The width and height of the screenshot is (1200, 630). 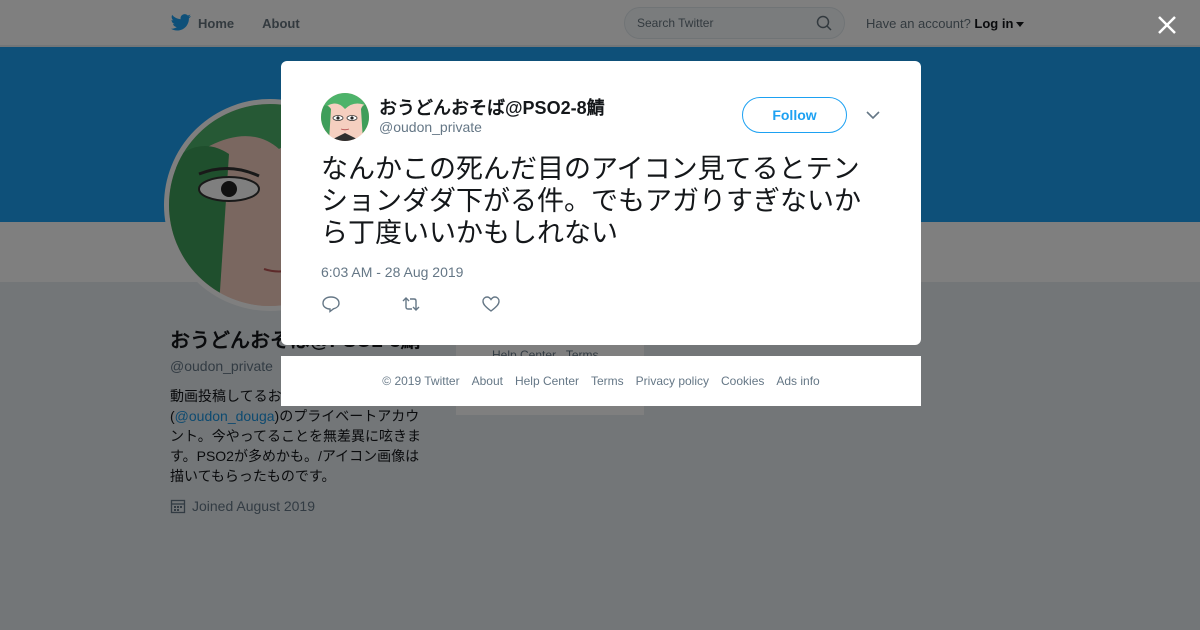 I want to click on reply-icon, so click(x=331, y=304).